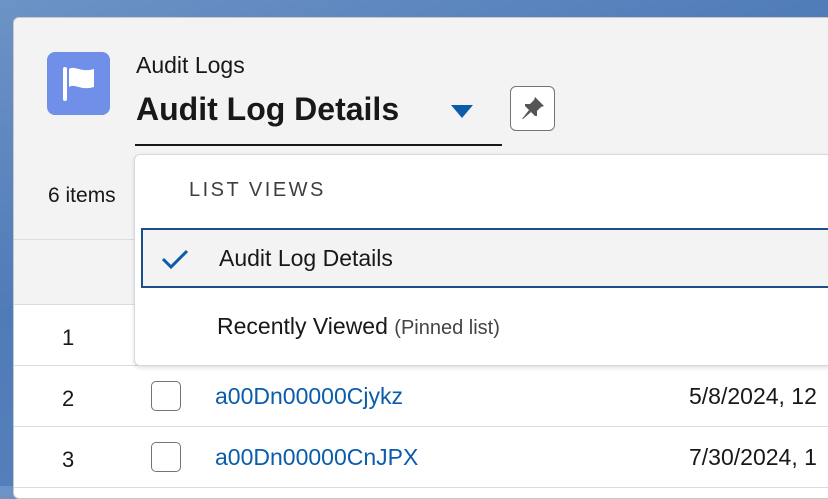 The image size is (828, 499). Describe the element at coordinates (268, 109) in the screenshot. I see `list-view-title: Audit Log Details` at that location.